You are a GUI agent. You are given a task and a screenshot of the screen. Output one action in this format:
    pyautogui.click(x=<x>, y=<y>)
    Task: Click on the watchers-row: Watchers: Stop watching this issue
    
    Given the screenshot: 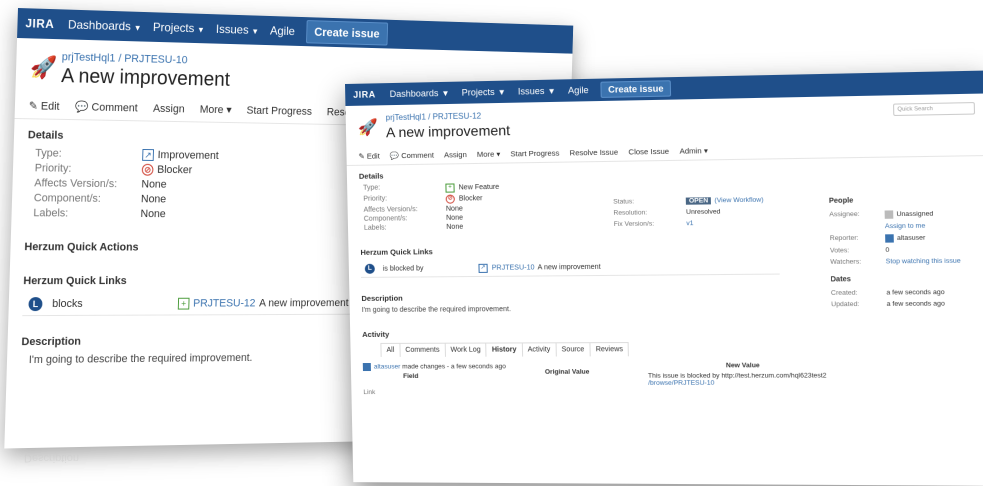 What is the action you would take?
    pyautogui.click(x=895, y=261)
    